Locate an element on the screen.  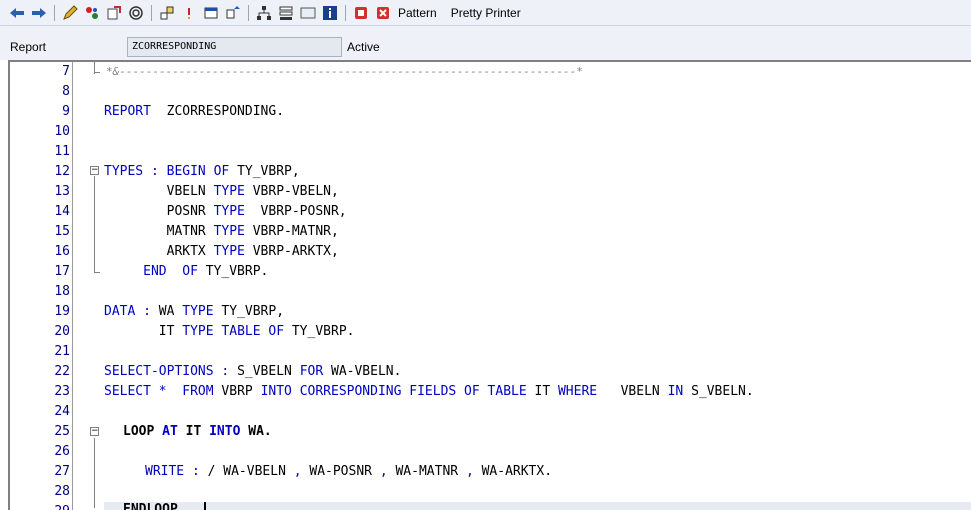
code-line-22: SELECT-OPTIONS : S_VBELN FOR WA-VBELN. is located at coordinates (252, 371).